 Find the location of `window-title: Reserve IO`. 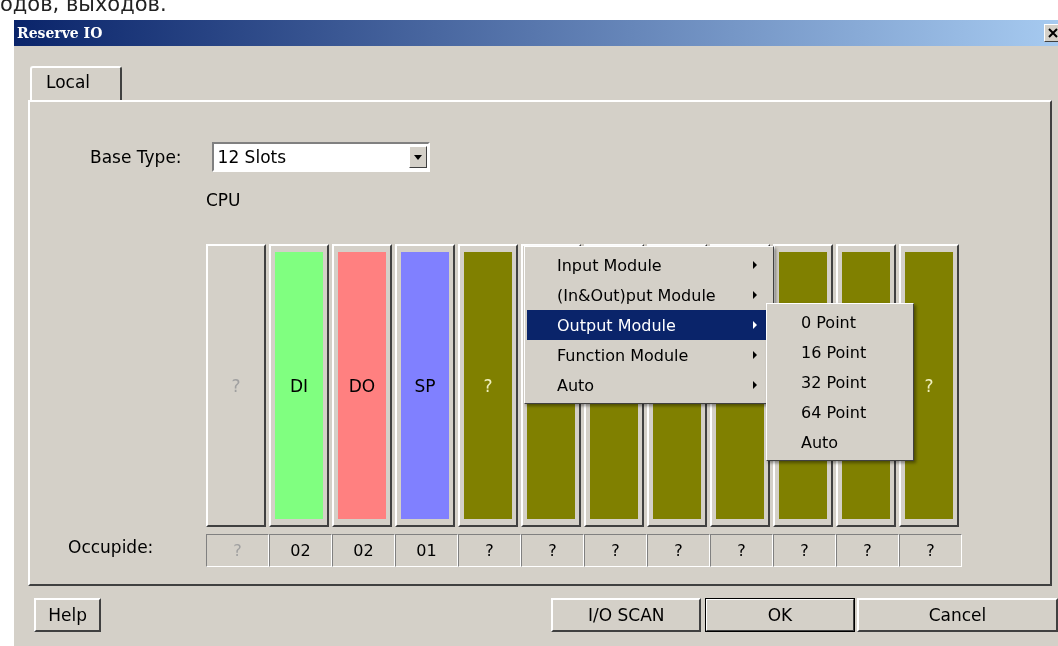

window-title: Reserve IO is located at coordinates (60, 33).